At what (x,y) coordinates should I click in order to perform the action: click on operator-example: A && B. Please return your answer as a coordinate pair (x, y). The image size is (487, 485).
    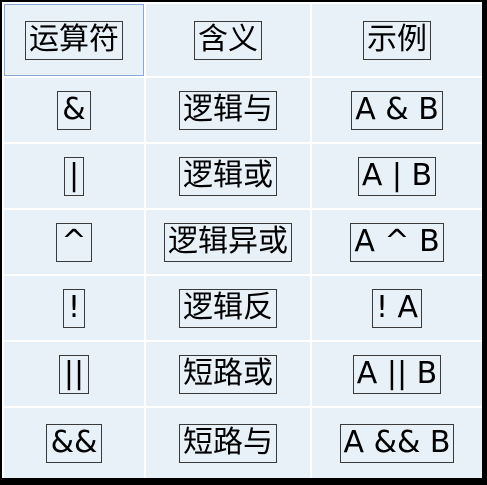
    Looking at the image, I should click on (397, 443).